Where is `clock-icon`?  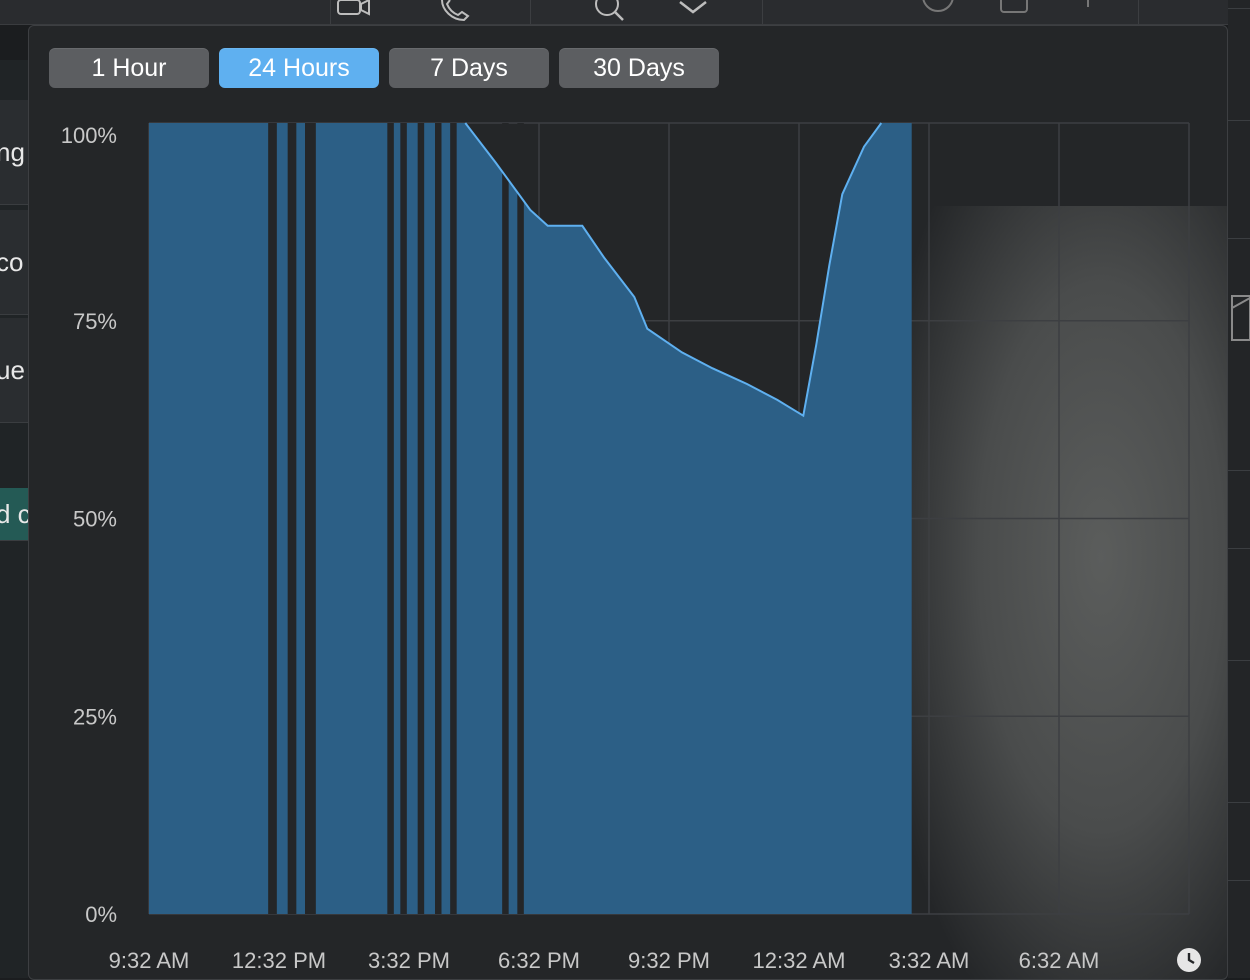 clock-icon is located at coordinates (1189, 960).